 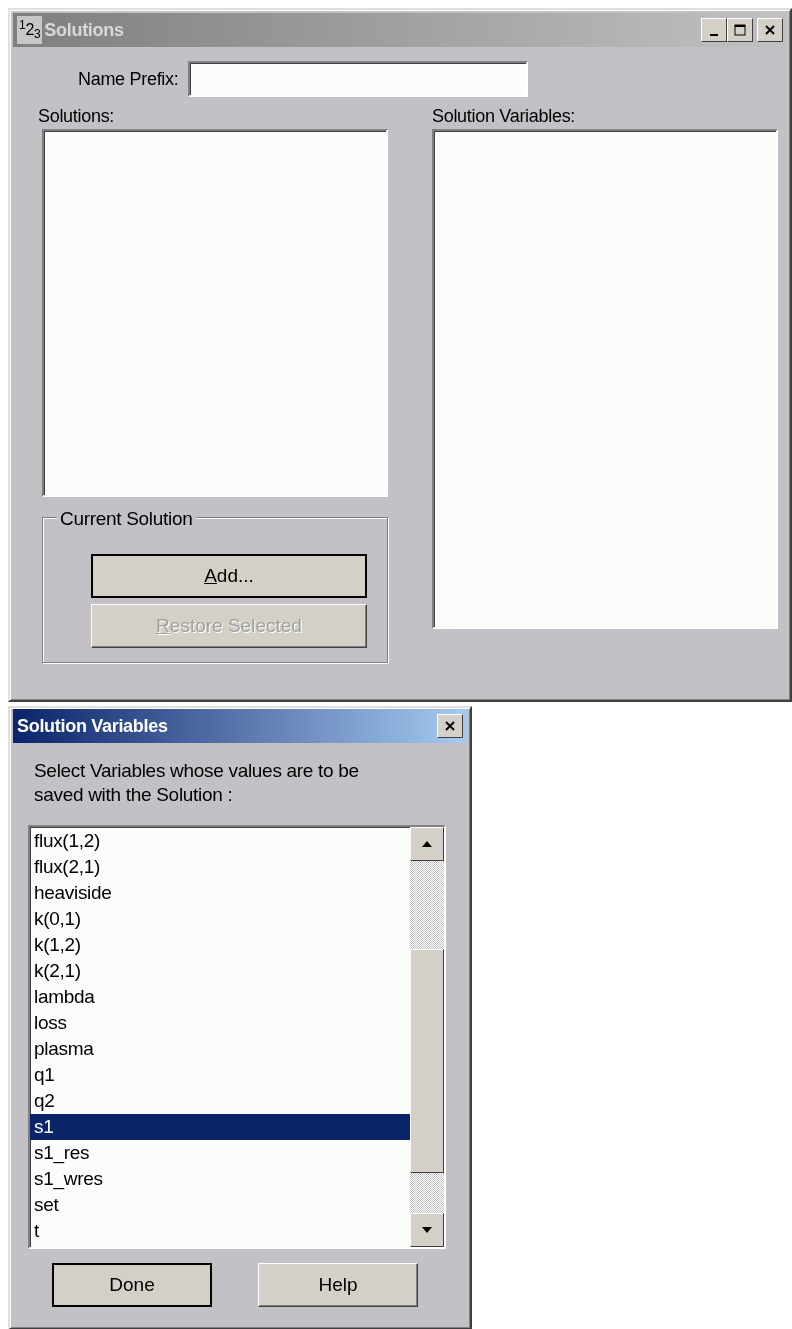 I want to click on list-item: k(2,1), so click(x=220, y=971).